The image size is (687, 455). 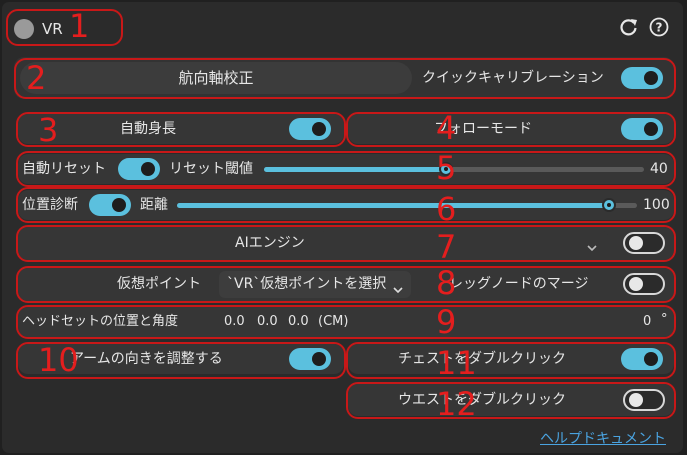 What do you see at coordinates (36, 78) in the screenshot?
I see `annotation-number: 2` at bounding box center [36, 78].